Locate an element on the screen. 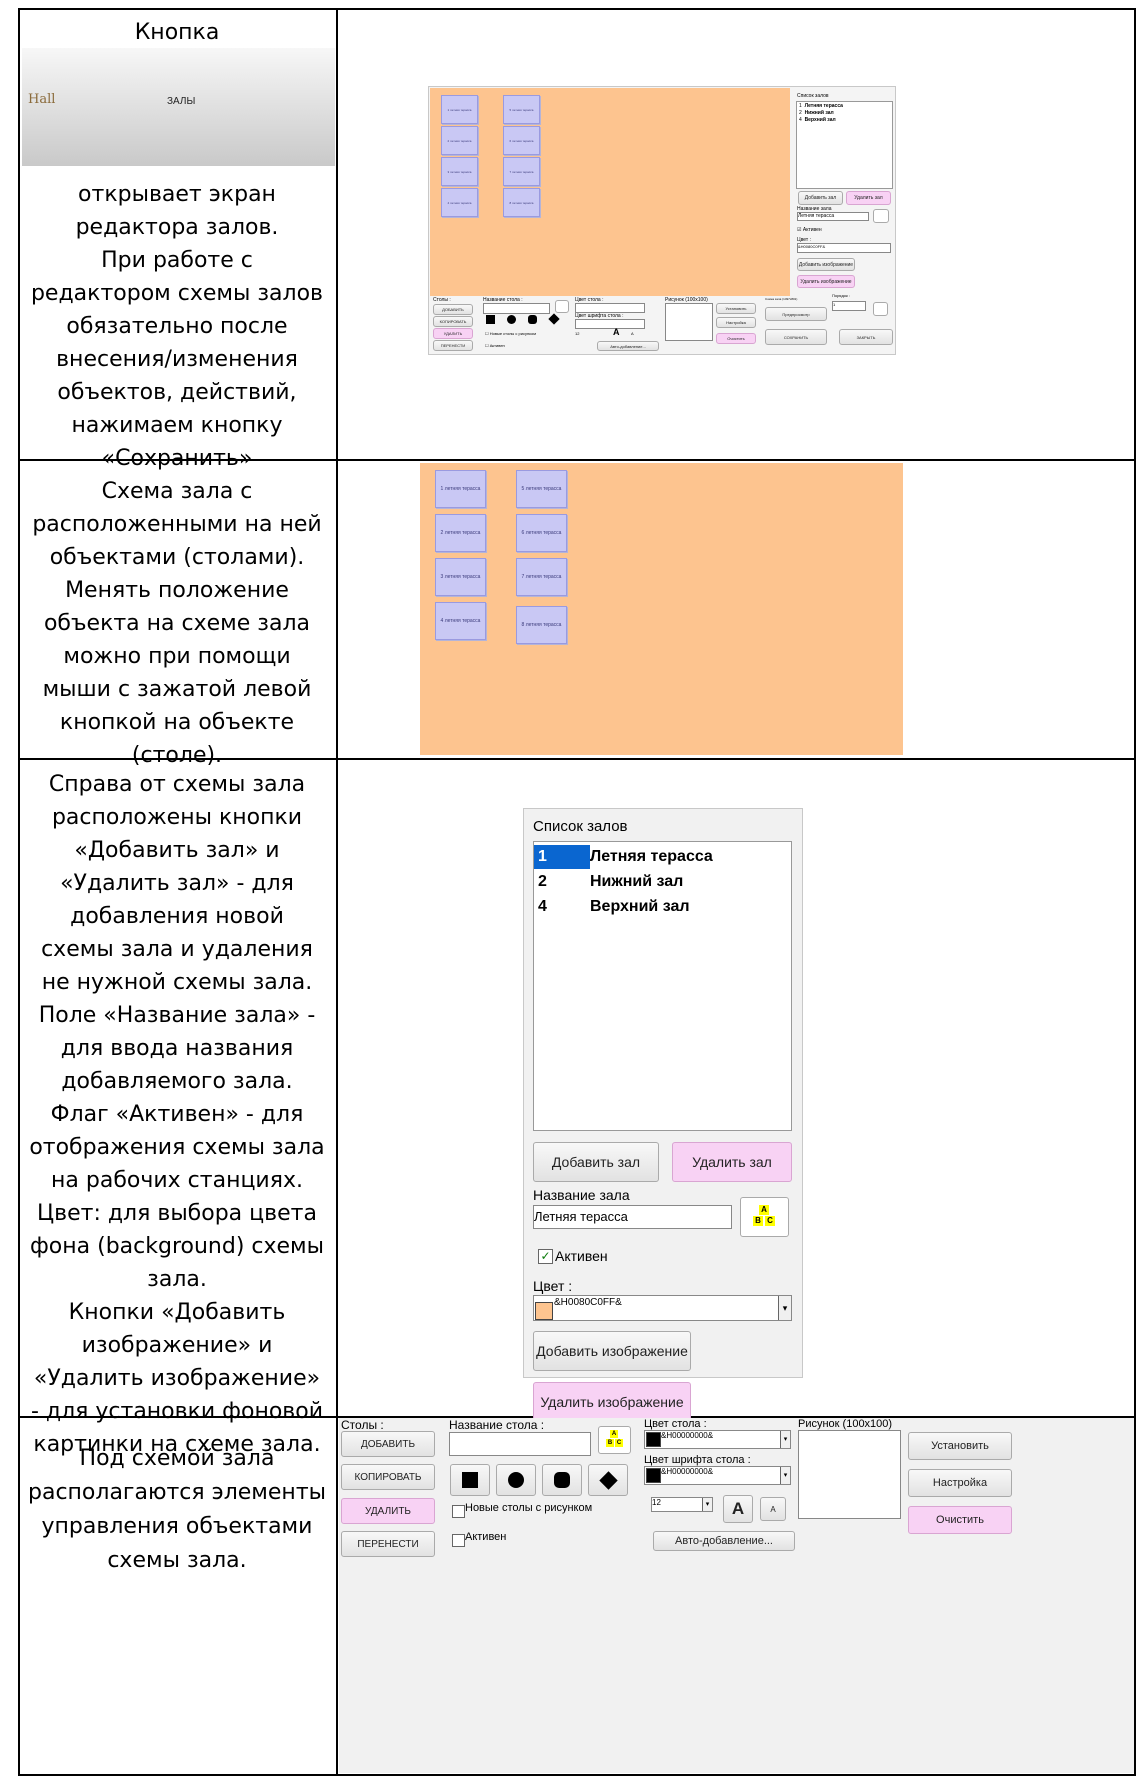 The height and width of the screenshot is (1776, 1136). diamond-shape-button is located at coordinates (608, 1480).